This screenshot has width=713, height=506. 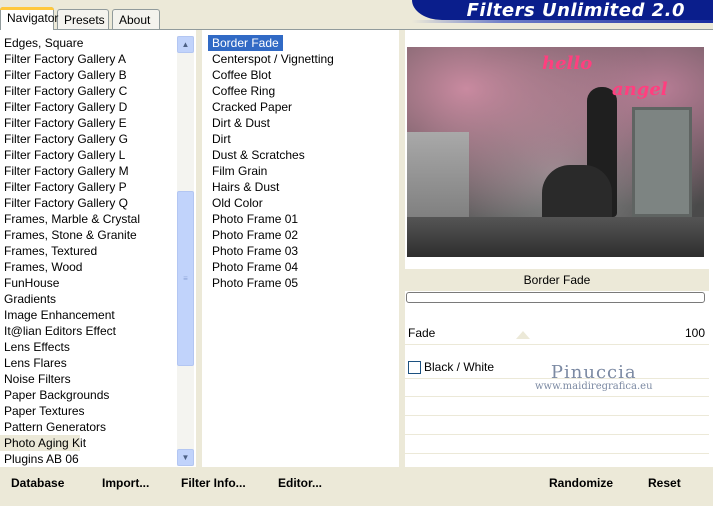 I want to click on filter-item: Coffee Ring, so click(x=303, y=91).